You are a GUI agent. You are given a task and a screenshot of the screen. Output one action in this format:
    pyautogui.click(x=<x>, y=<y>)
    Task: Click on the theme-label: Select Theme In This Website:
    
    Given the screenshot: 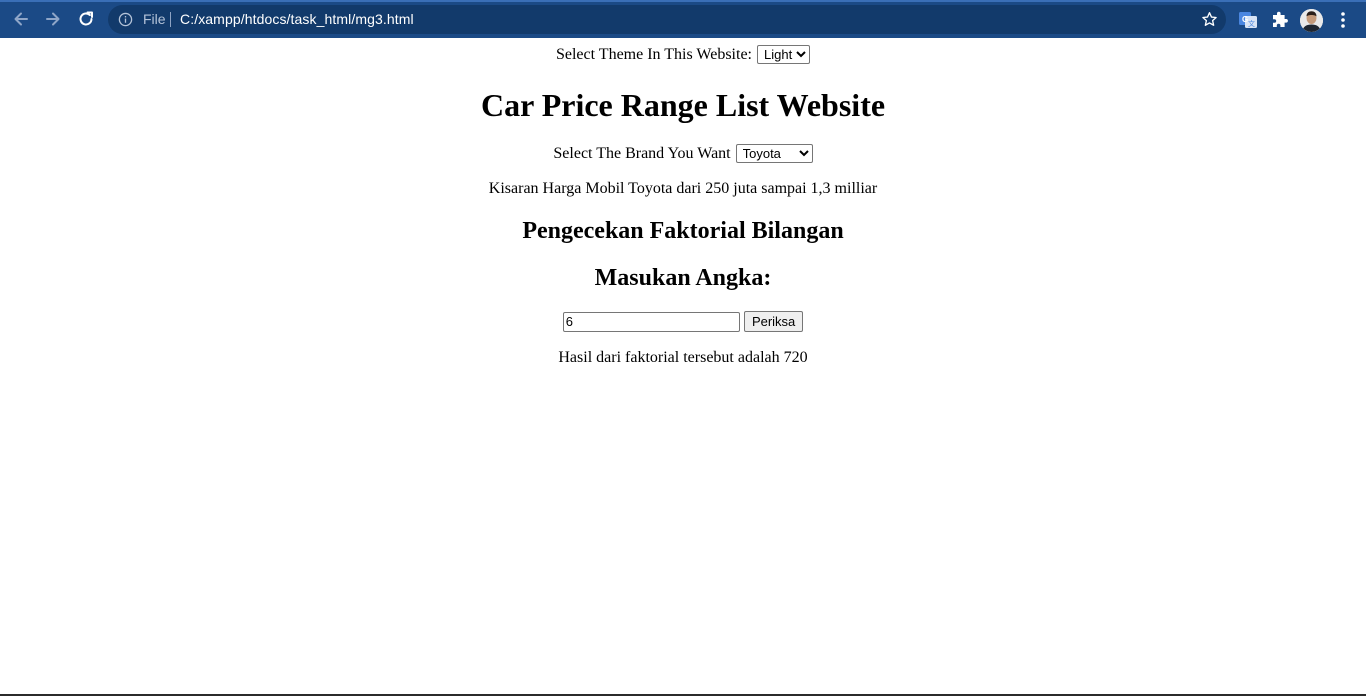 What is the action you would take?
    pyautogui.click(x=653, y=55)
    